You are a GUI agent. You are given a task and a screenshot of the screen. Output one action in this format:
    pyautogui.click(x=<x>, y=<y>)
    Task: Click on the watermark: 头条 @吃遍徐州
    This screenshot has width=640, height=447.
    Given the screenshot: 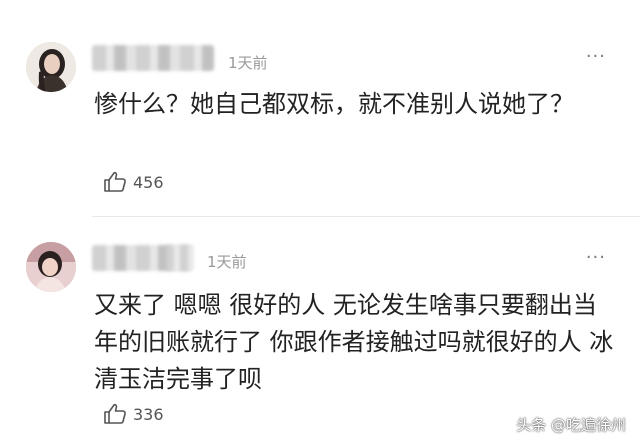 What is the action you would take?
    pyautogui.click(x=571, y=425)
    